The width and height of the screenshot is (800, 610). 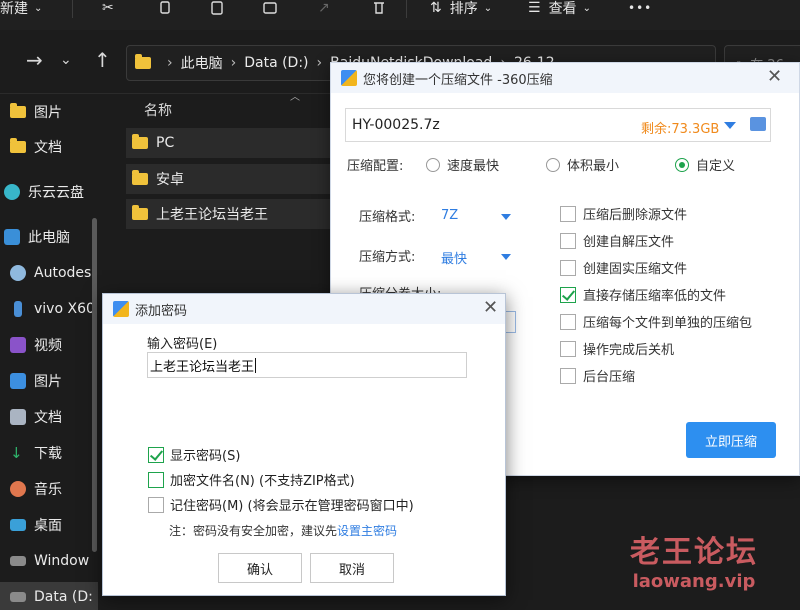 What do you see at coordinates (295, 97) in the screenshot?
I see `sort-ascending-icon: ︿` at bounding box center [295, 97].